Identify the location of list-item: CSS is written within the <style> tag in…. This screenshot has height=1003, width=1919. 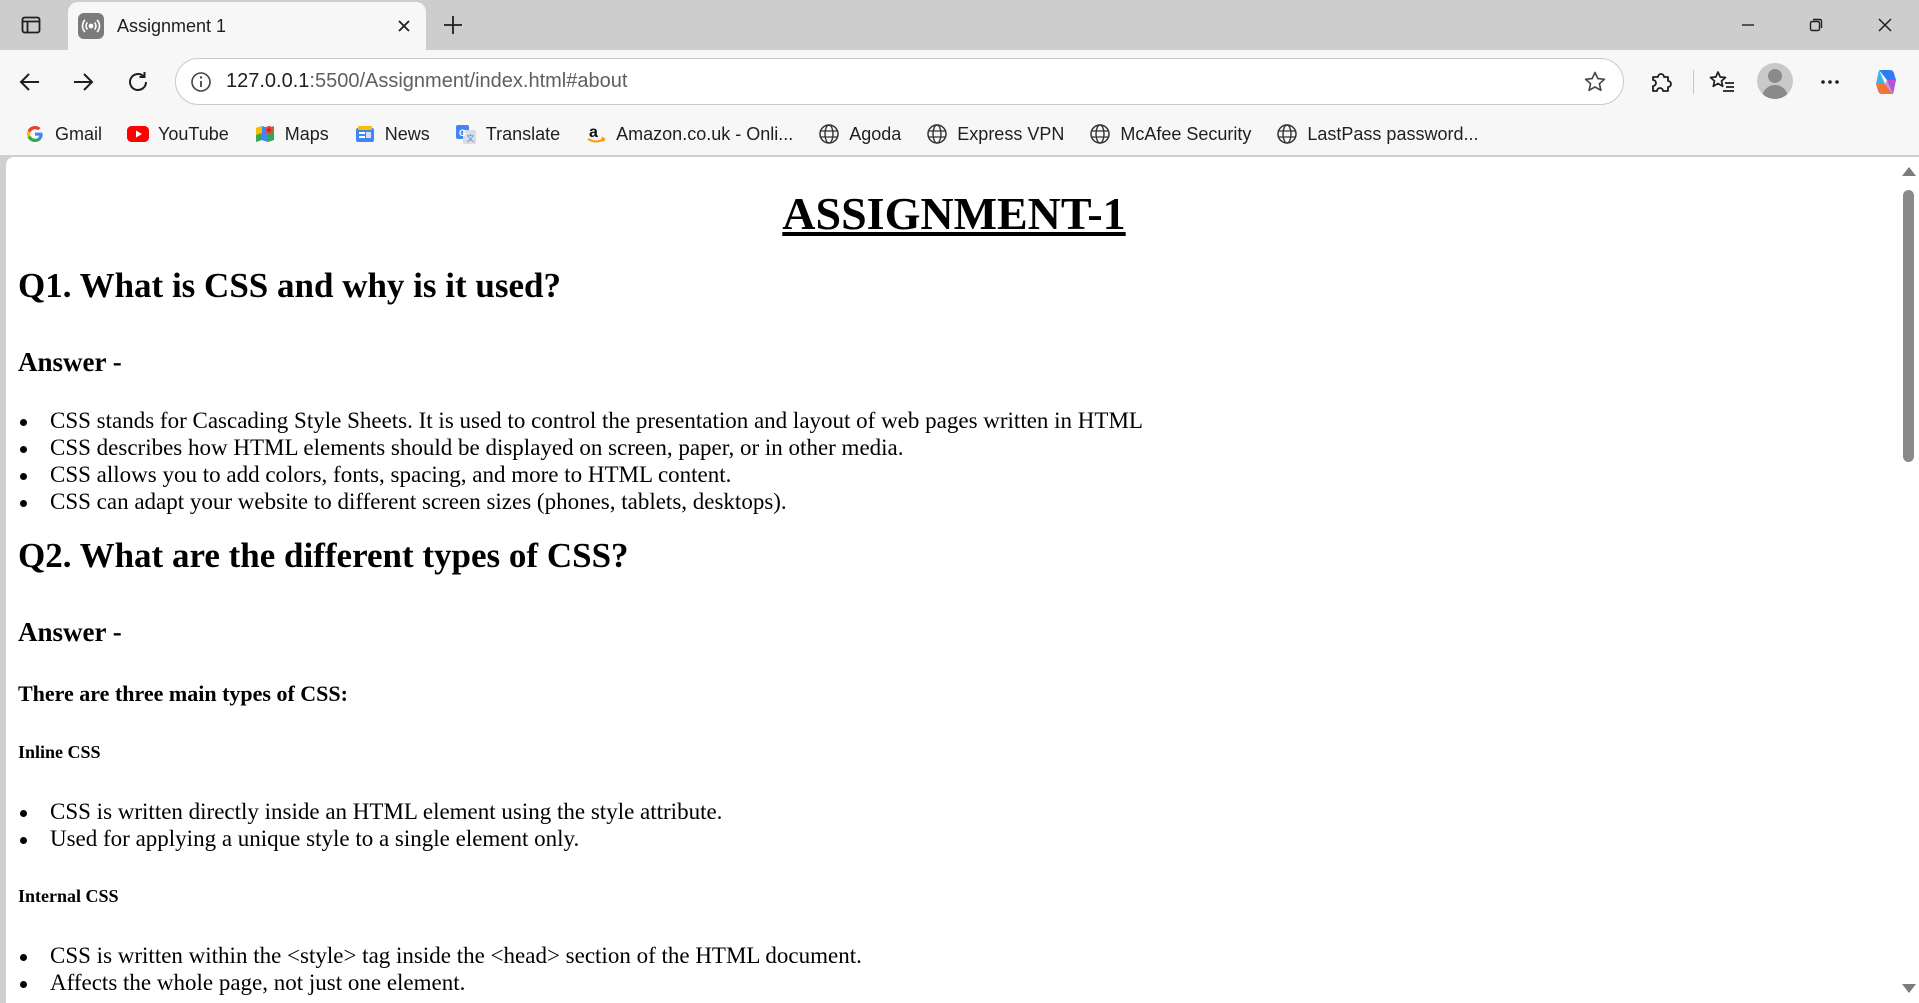
(440, 955).